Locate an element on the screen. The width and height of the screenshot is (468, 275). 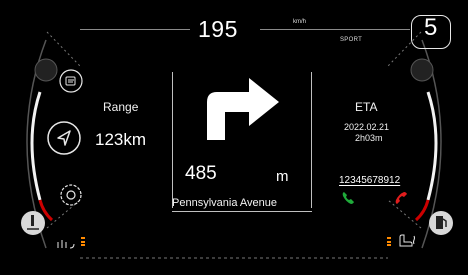
eta-label: ETA is located at coordinates (366, 107).